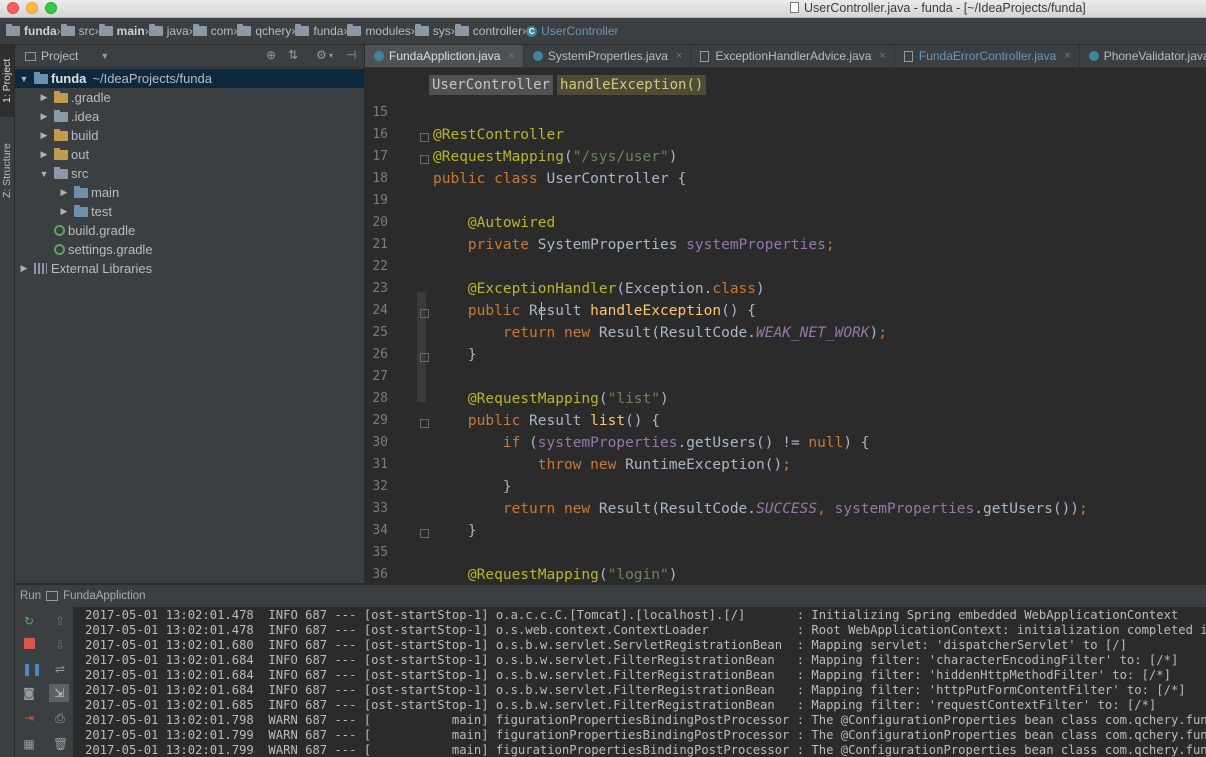 This screenshot has height=757, width=1206. What do you see at coordinates (380, 508) in the screenshot?
I see `line-number: 33` at bounding box center [380, 508].